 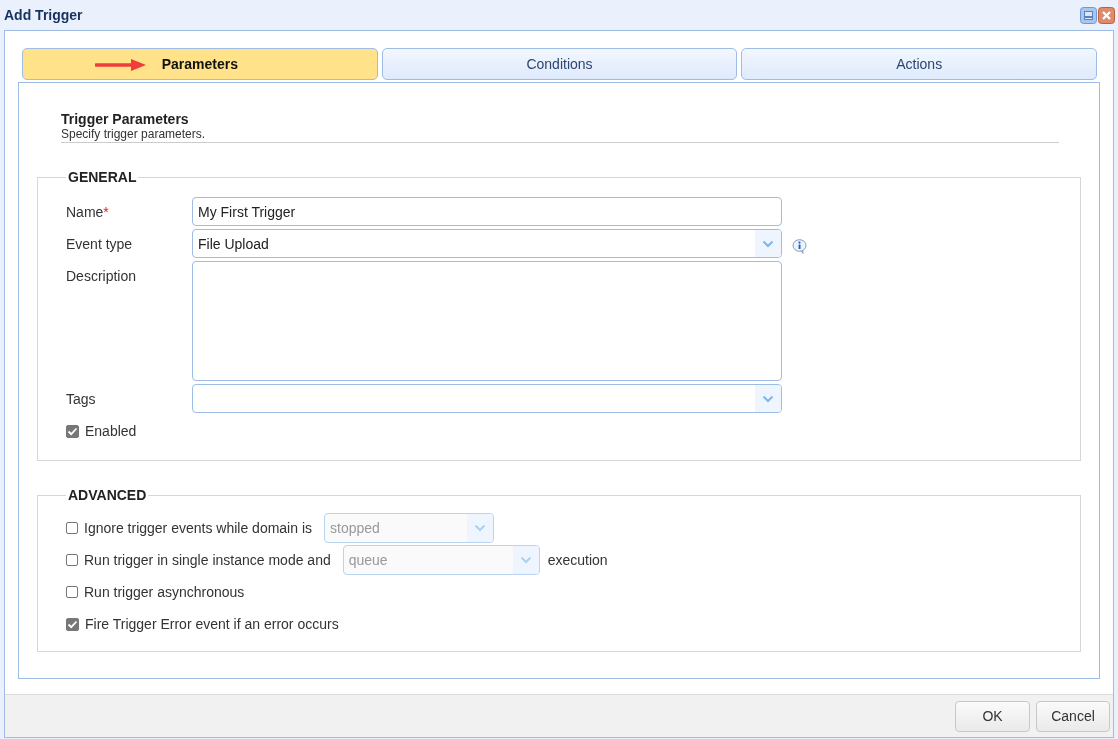 I want to click on field-label: Name*, so click(x=88, y=211).